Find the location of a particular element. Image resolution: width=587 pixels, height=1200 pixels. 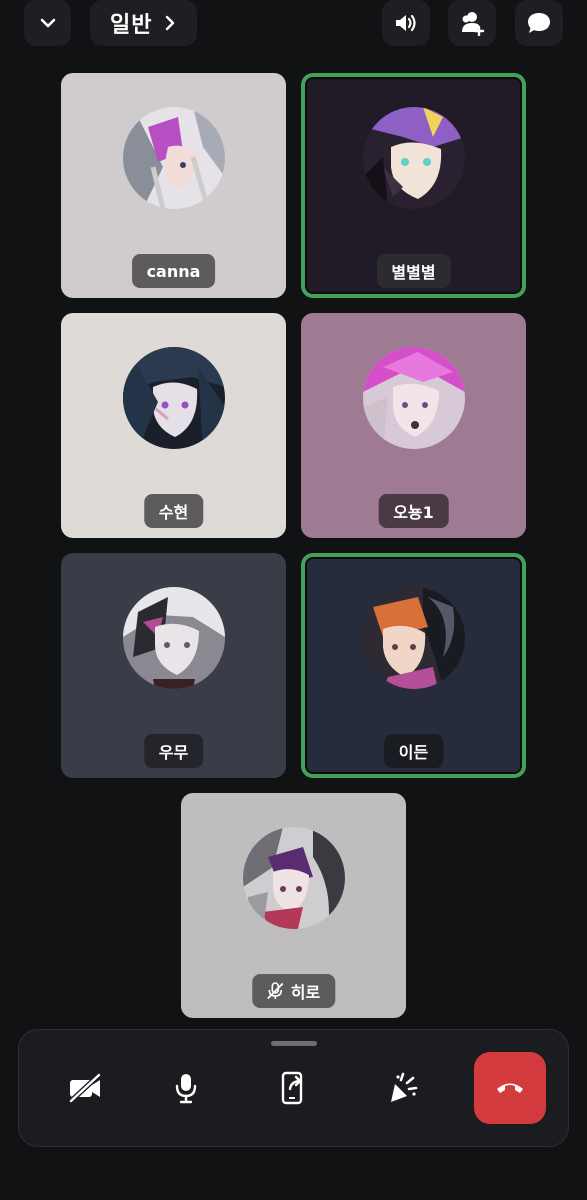

chevron-down-icon is located at coordinates (47, 23).